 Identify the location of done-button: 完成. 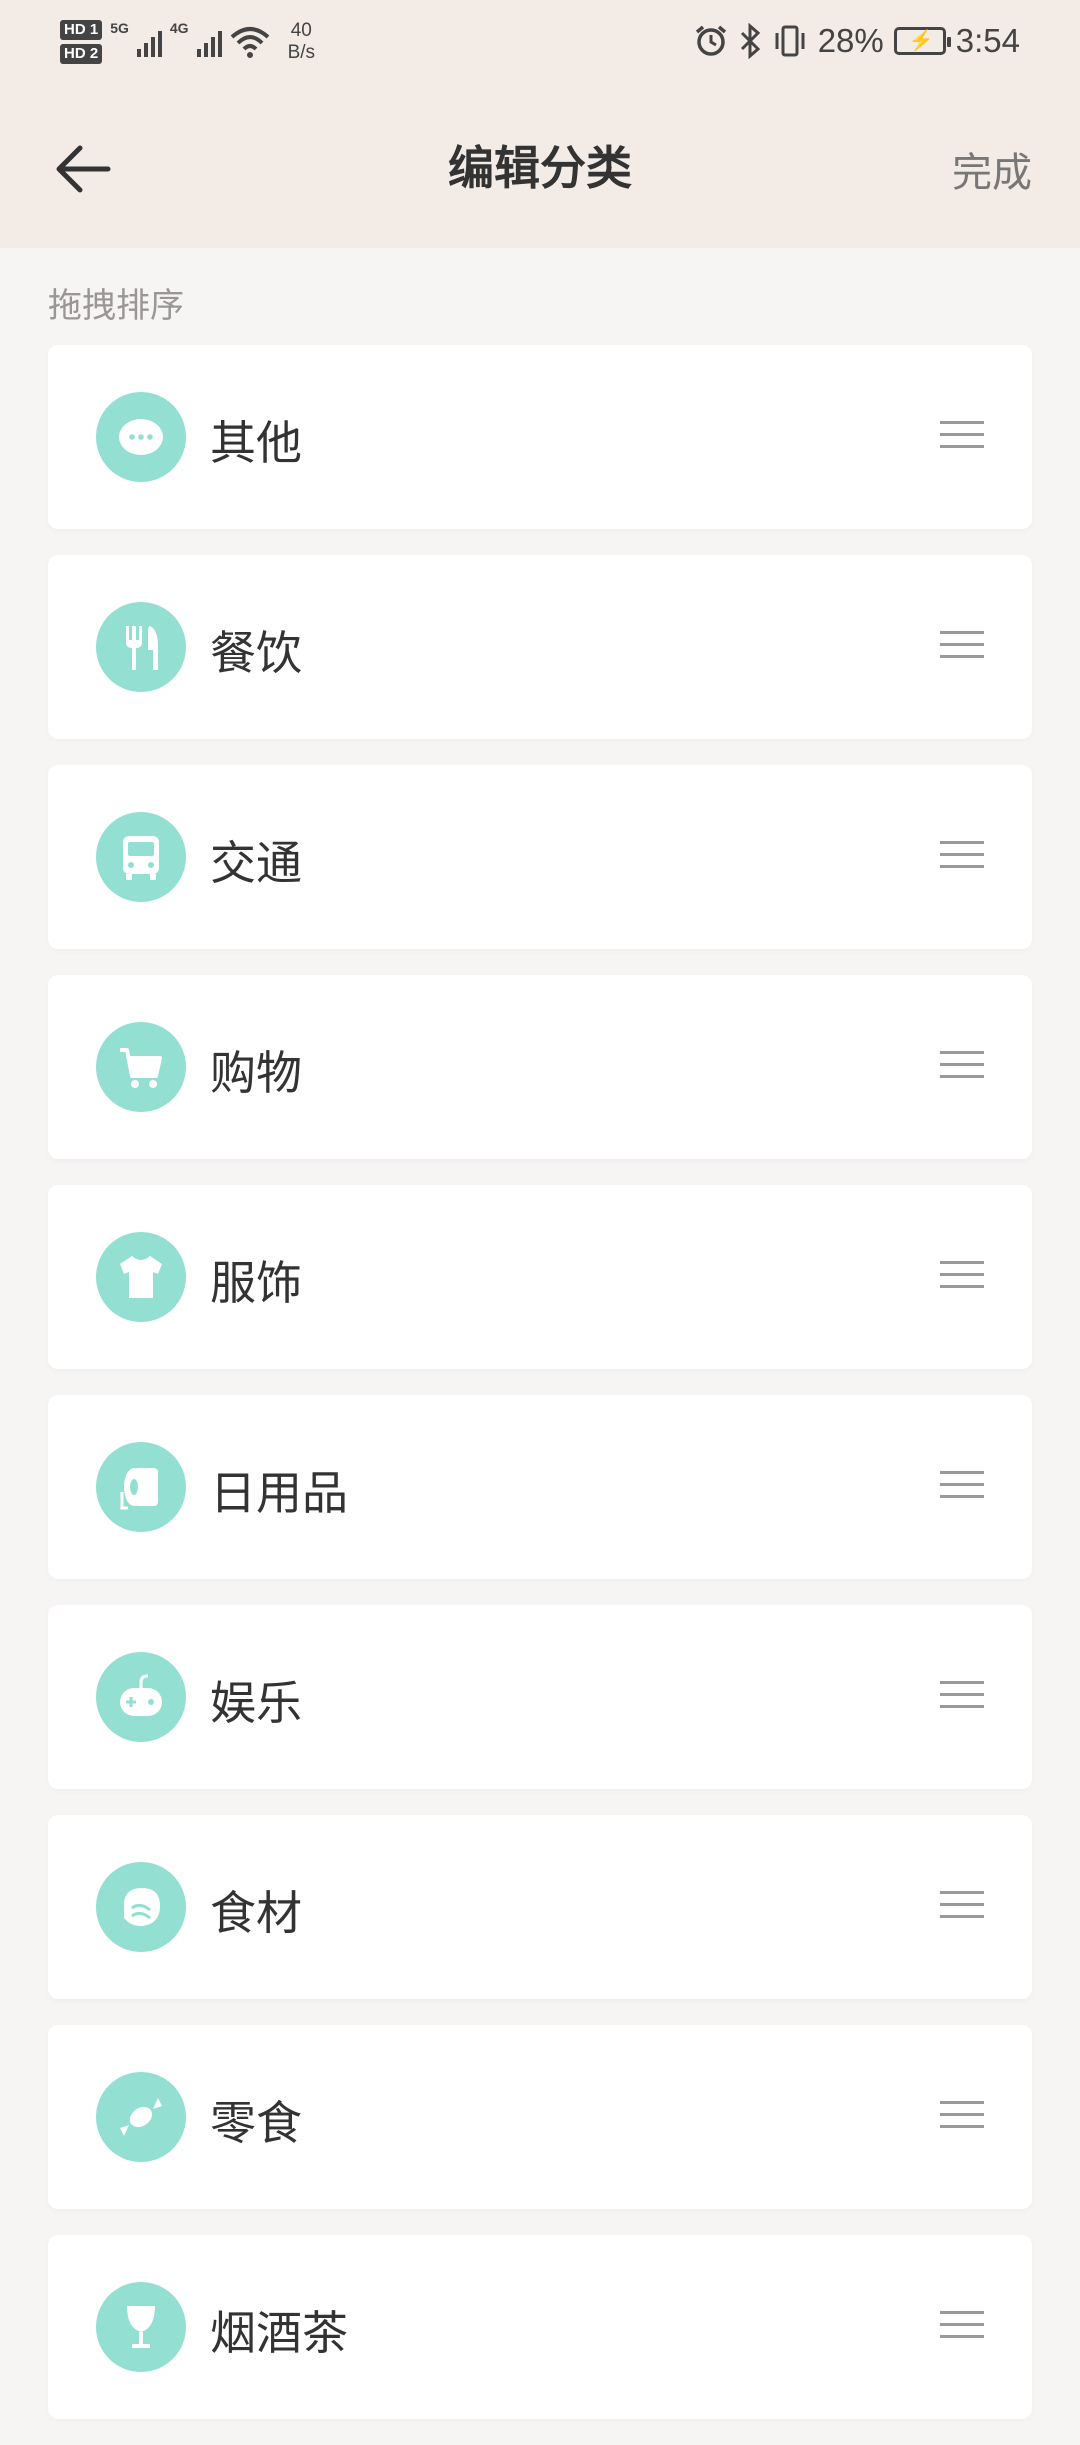
(992, 169).